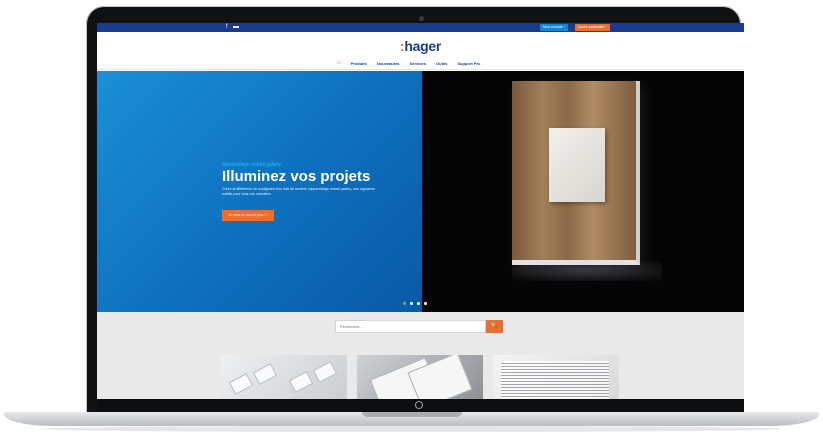 Image resolution: width=823 pixels, height=437 pixels. What do you see at coordinates (359, 63) in the screenshot?
I see `nav-item-produits: Produits` at bounding box center [359, 63].